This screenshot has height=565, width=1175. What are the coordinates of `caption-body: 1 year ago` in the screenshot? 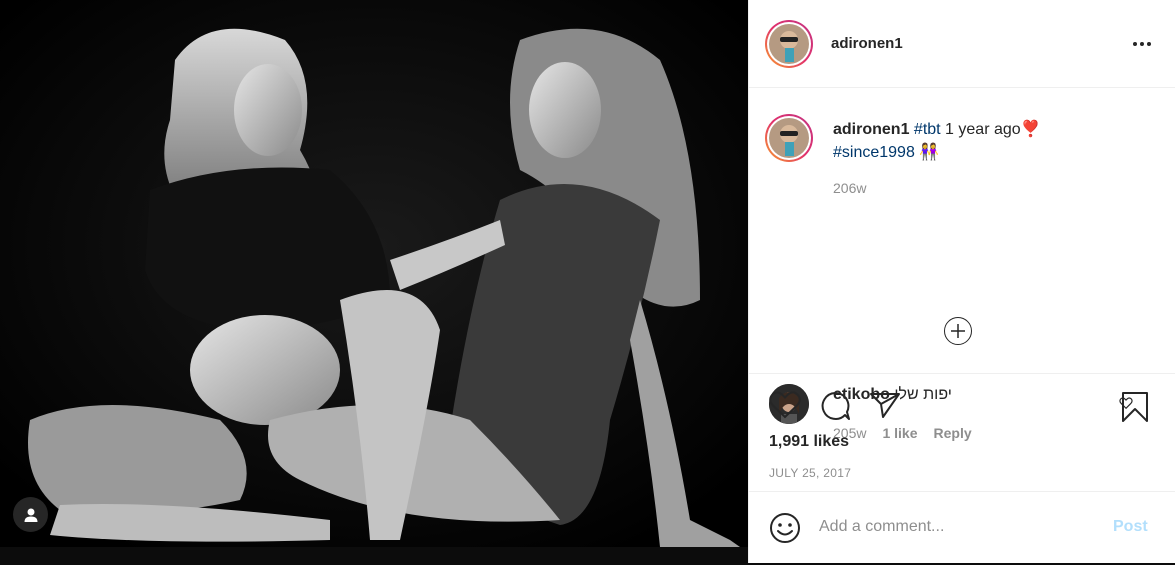 It's located at (980, 129).